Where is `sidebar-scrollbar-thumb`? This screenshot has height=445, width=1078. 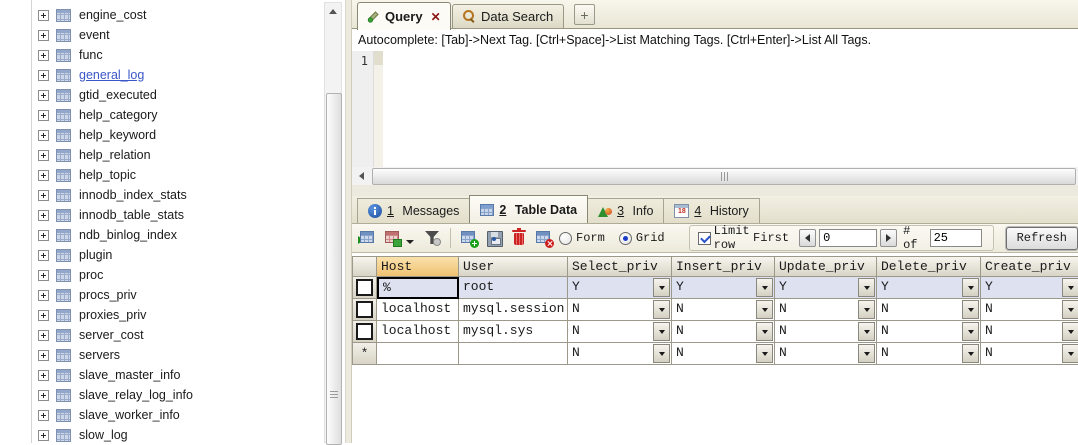 sidebar-scrollbar-thumb is located at coordinates (334, 269).